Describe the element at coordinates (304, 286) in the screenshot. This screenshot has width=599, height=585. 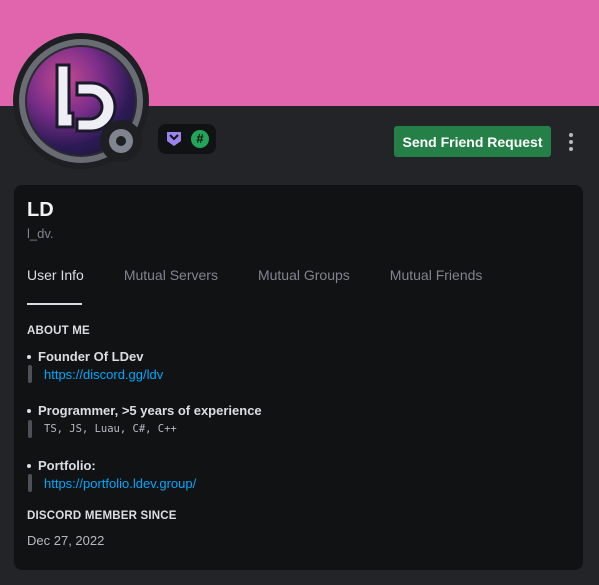
I see `tab-mutual-groups: Mutual Groups` at that location.